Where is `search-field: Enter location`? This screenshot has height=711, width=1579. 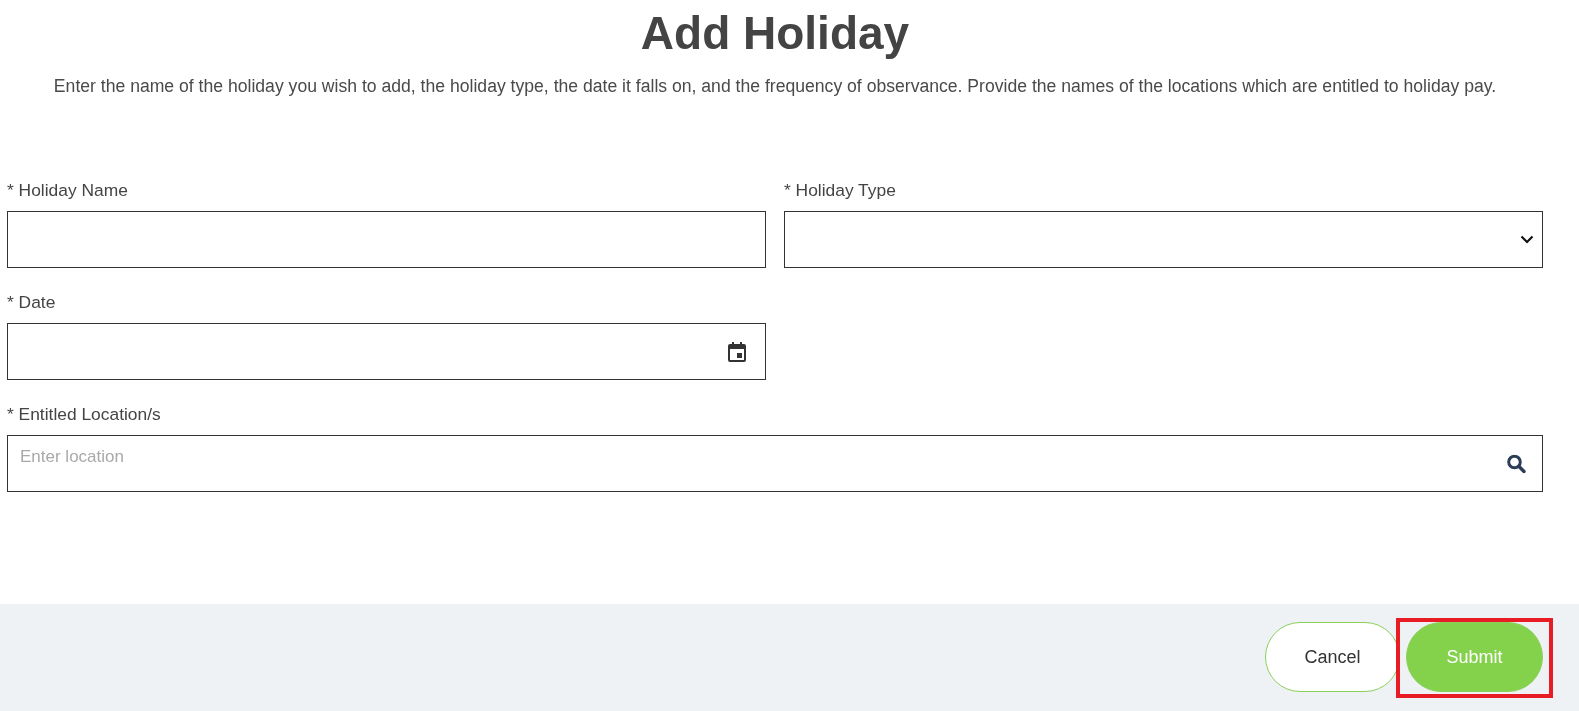
search-field: Enter location is located at coordinates (775, 463).